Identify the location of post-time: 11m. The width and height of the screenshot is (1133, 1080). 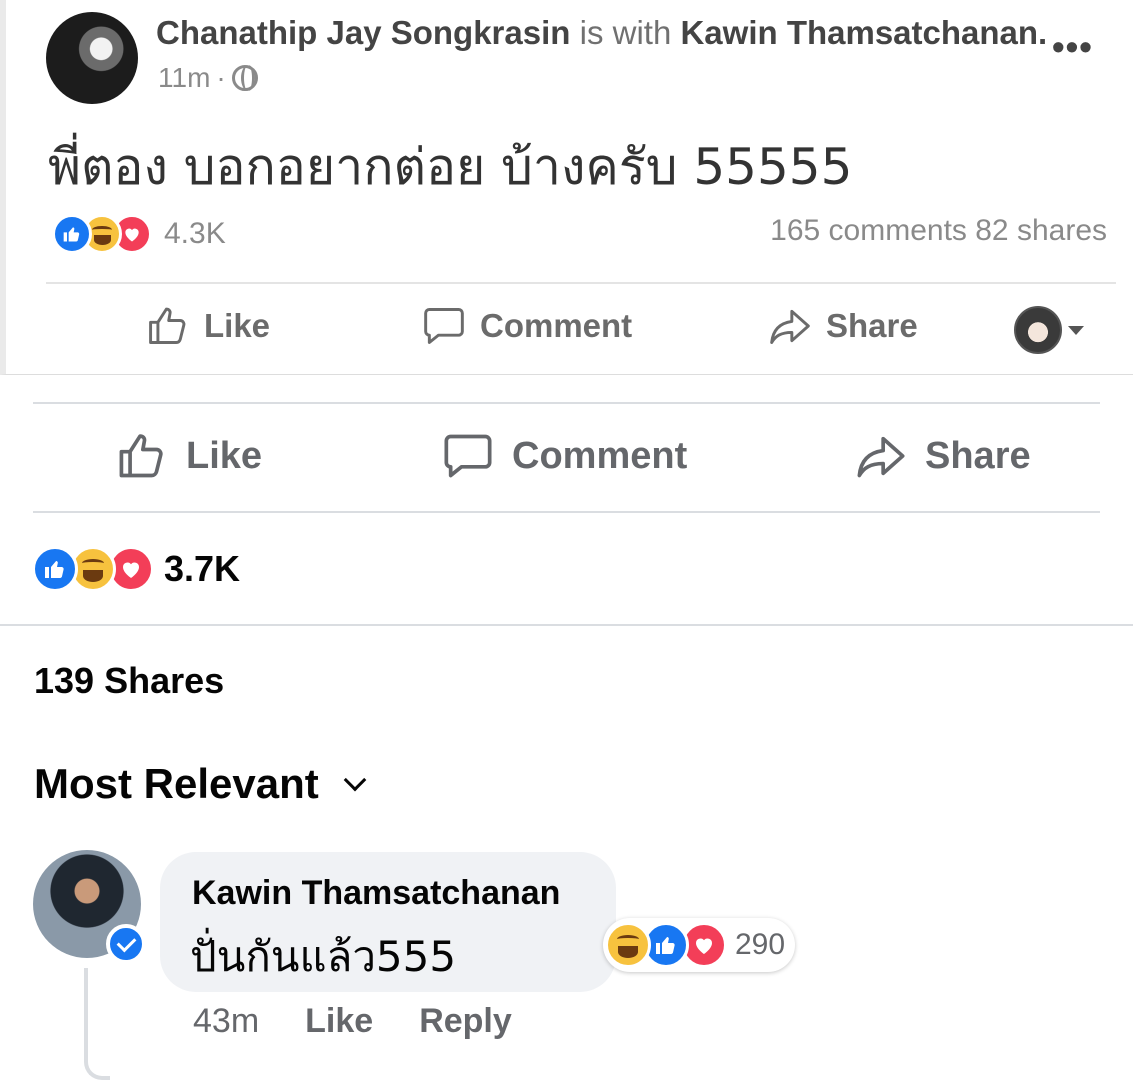
(184, 78).